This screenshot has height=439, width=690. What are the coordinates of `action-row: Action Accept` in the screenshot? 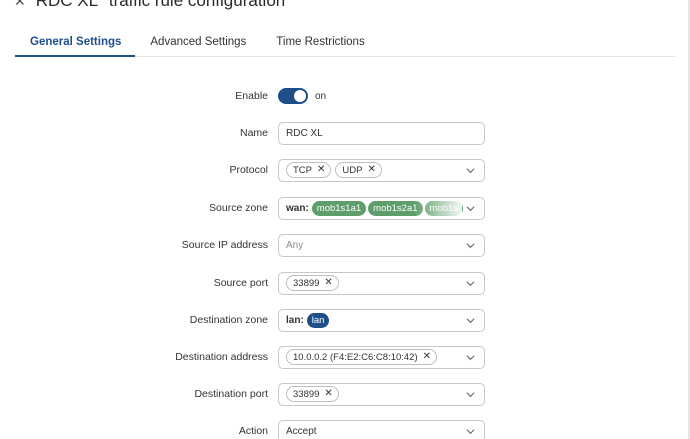 It's located at (345, 429).